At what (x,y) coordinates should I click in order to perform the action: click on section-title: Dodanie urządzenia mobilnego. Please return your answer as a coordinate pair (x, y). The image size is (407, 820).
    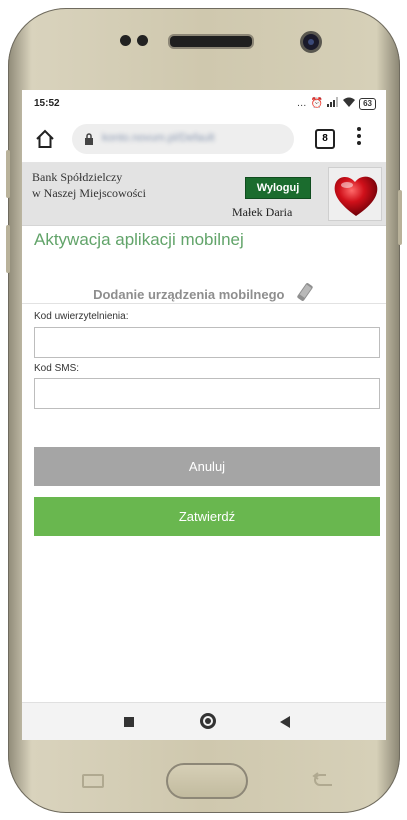
    Looking at the image, I should click on (189, 294).